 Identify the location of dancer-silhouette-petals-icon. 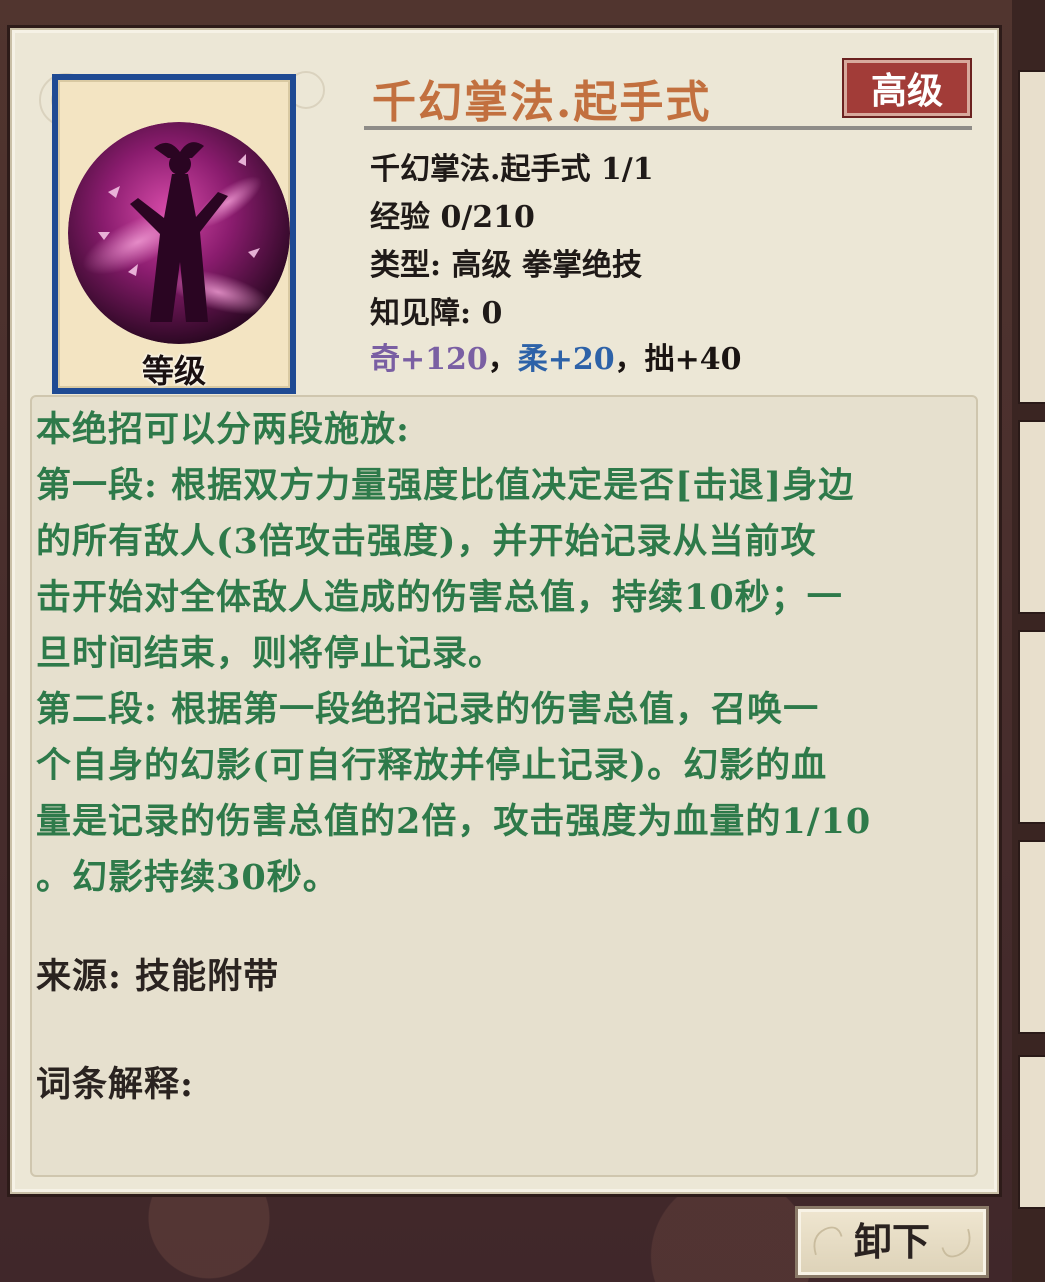
(179, 233).